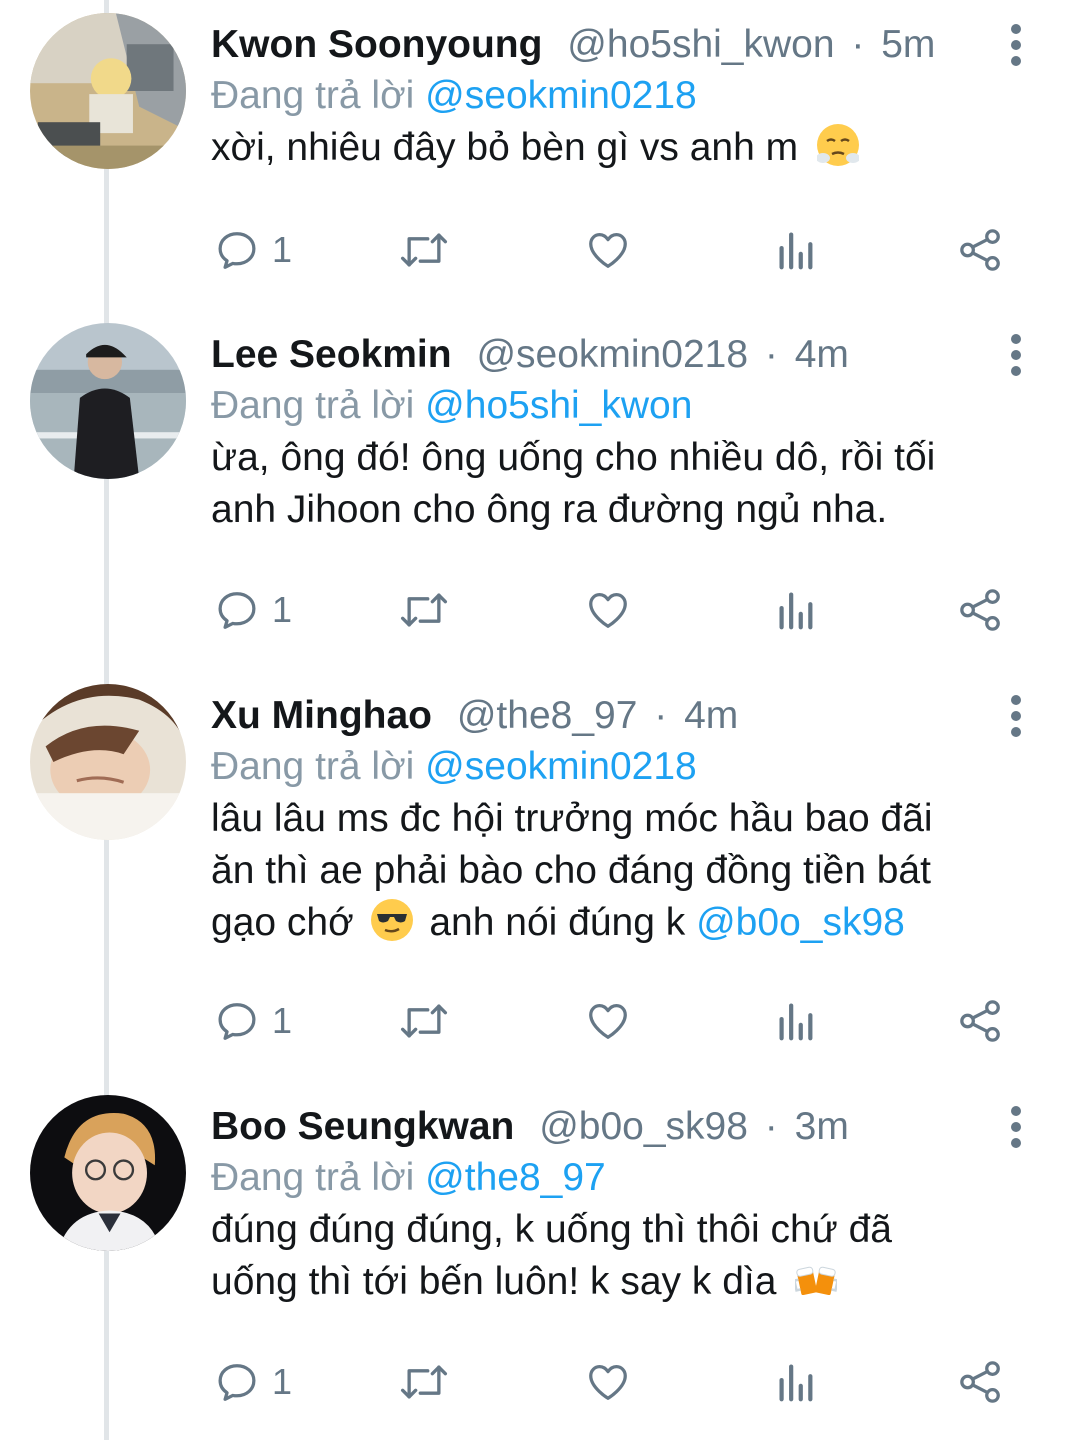 This screenshot has height=1440, width=1080. Describe the element at coordinates (515, 1177) in the screenshot. I see `replying-mention: @the8_97` at that location.